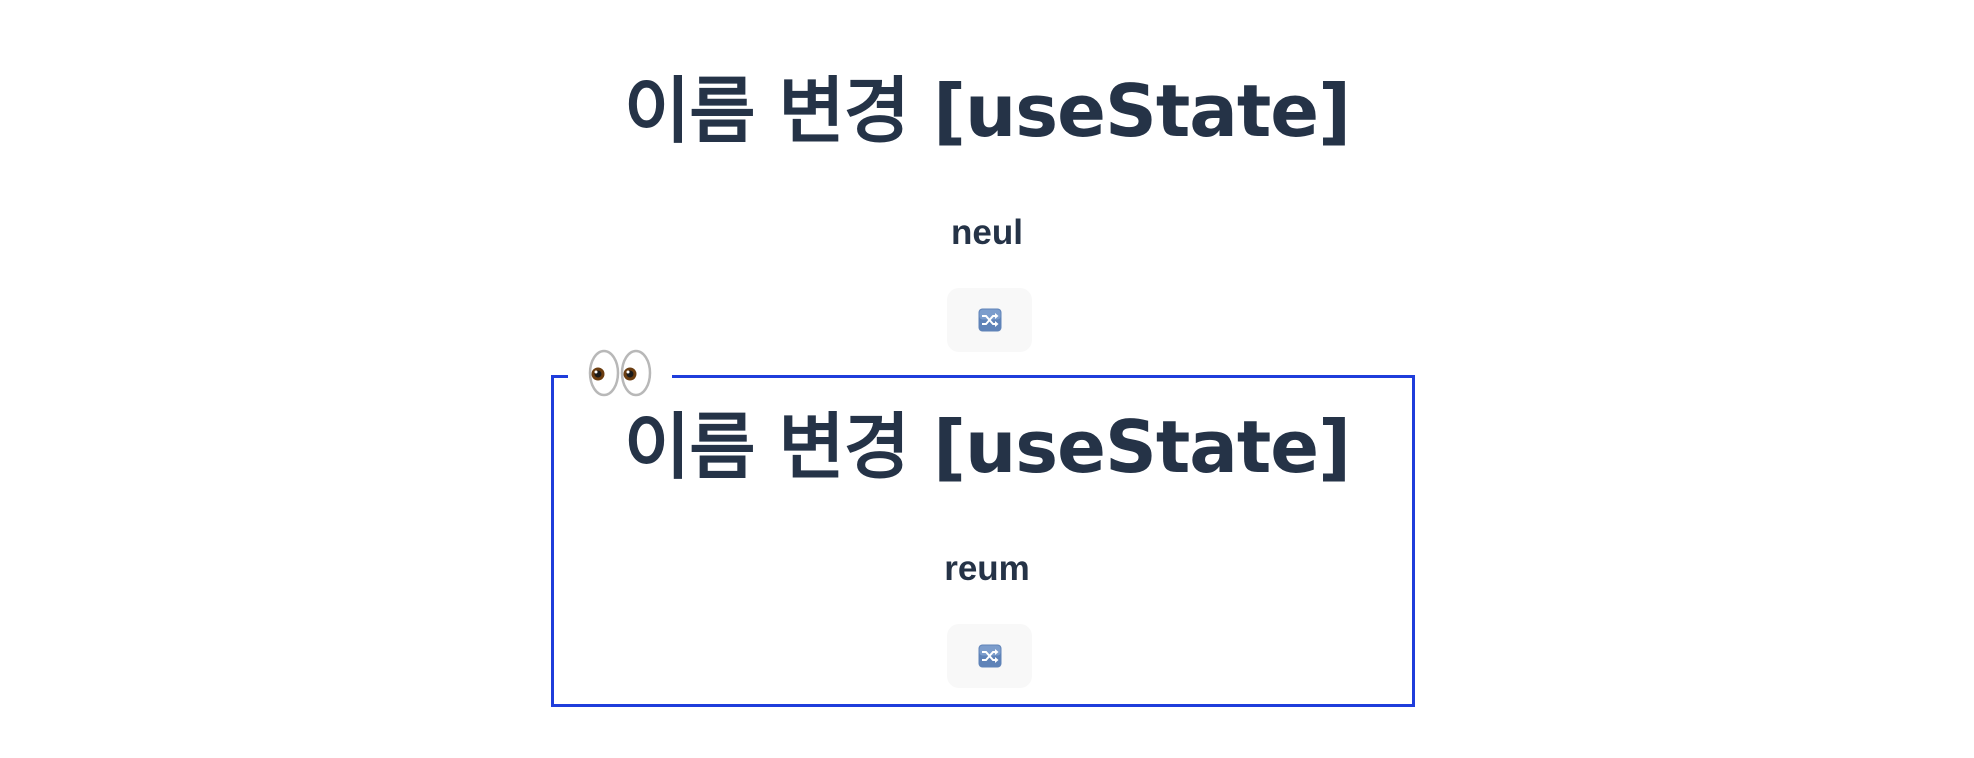 The height and width of the screenshot is (758, 1974). What do you see at coordinates (987, 111) in the screenshot?
I see `page-title: 이름 변경 [useState]` at bounding box center [987, 111].